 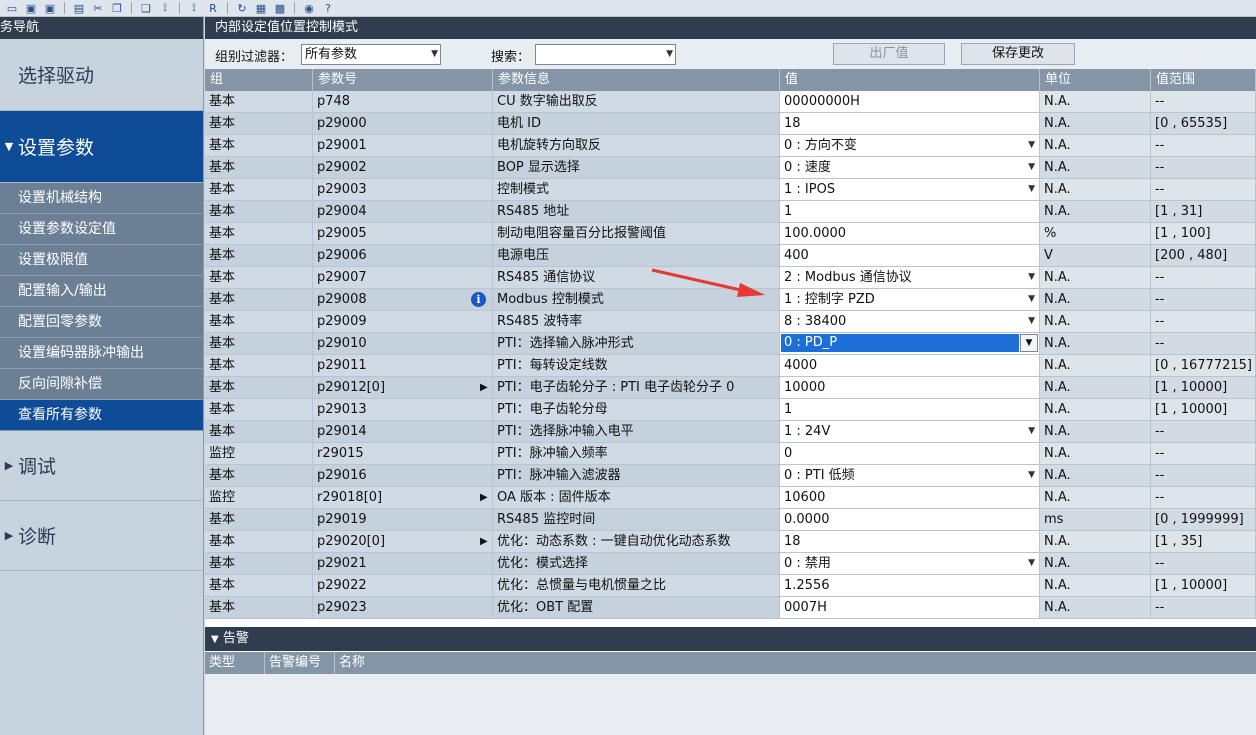 I want to click on cell-value: 1.2556, so click(x=910, y=586).